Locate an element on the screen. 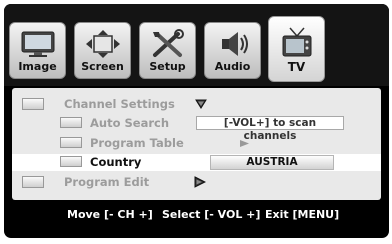 The height and width of the screenshot is (244, 392). exit-hint: Exit [MENU] is located at coordinates (302, 214).